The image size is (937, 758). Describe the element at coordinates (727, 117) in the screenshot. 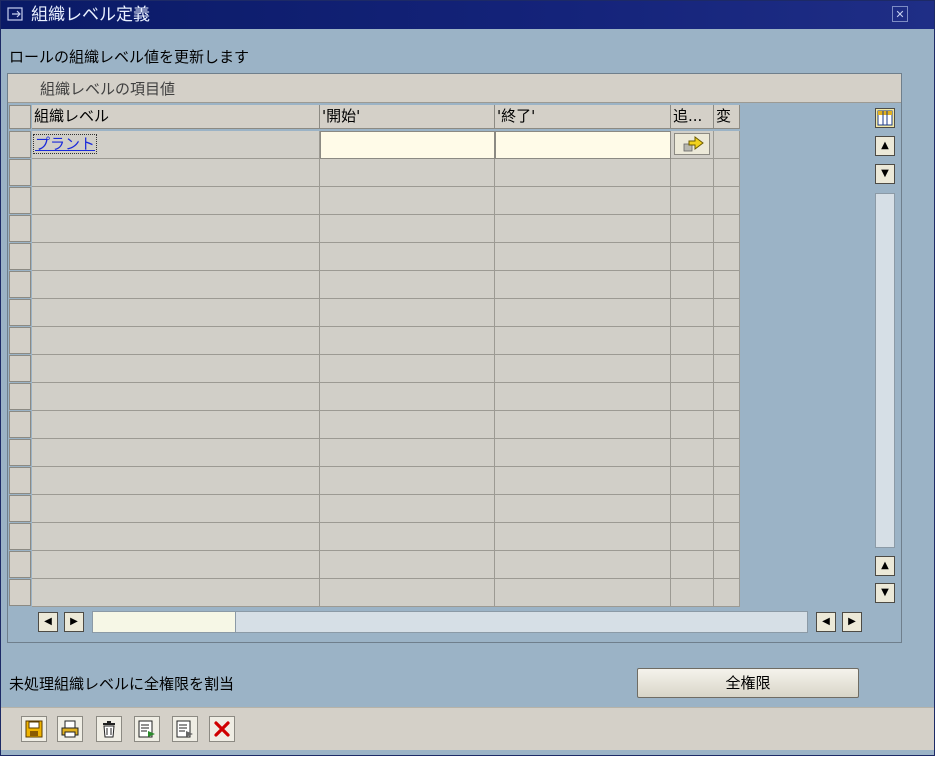

I see `column-header-change: 変` at that location.